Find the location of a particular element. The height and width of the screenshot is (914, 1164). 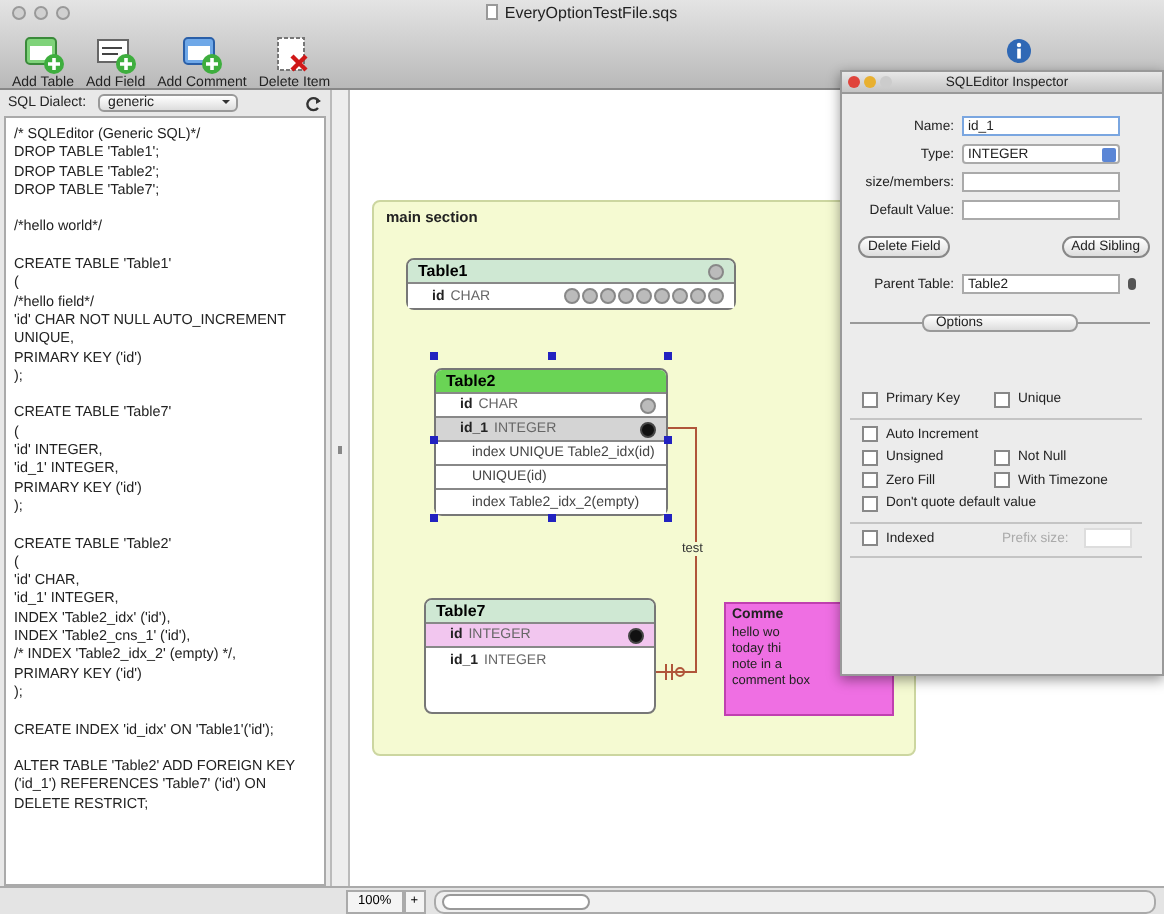

table-name: Table2 is located at coordinates (471, 381).